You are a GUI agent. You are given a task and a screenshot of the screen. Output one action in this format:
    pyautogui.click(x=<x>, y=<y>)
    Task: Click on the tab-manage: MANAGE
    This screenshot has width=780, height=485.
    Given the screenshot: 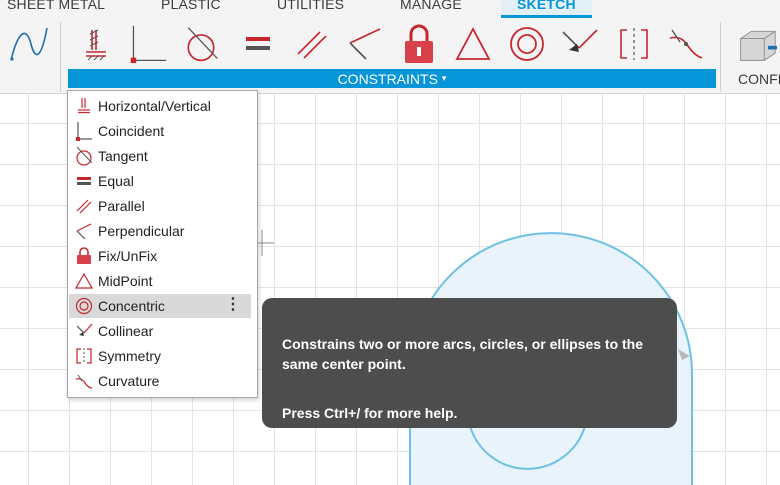 What is the action you would take?
    pyautogui.click(x=431, y=6)
    